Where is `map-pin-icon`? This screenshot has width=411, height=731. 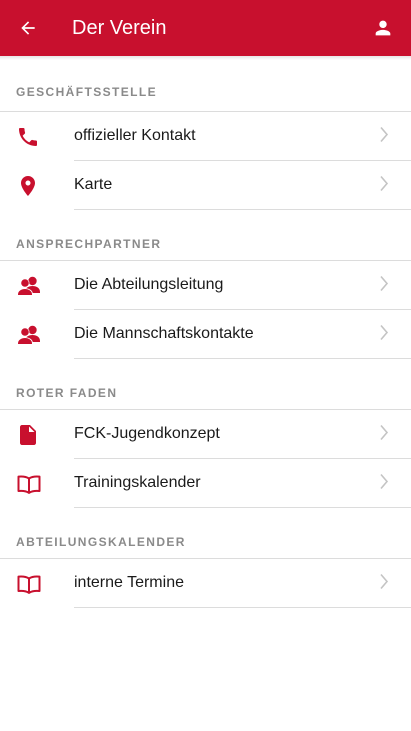 map-pin-icon is located at coordinates (37, 186).